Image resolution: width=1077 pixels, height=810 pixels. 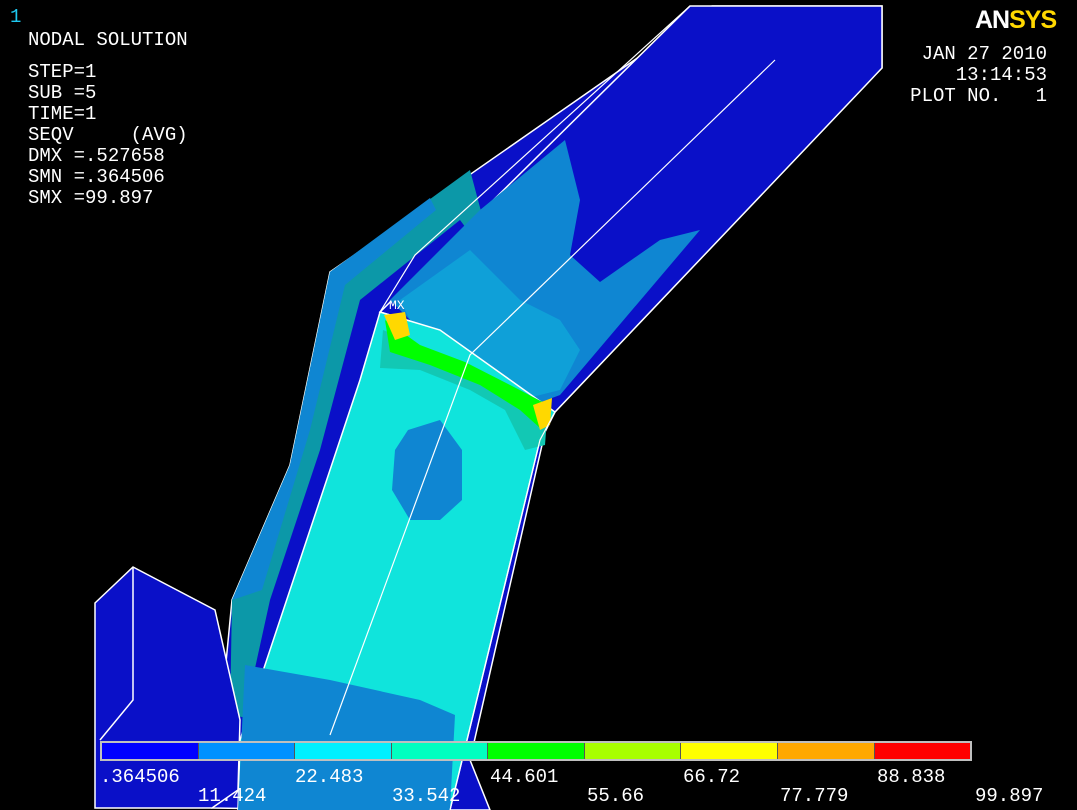 What do you see at coordinates (232, 796) in the screenshot?
I see `legend-label-bottom-1: 11.424` at bounding box center [232, 796].